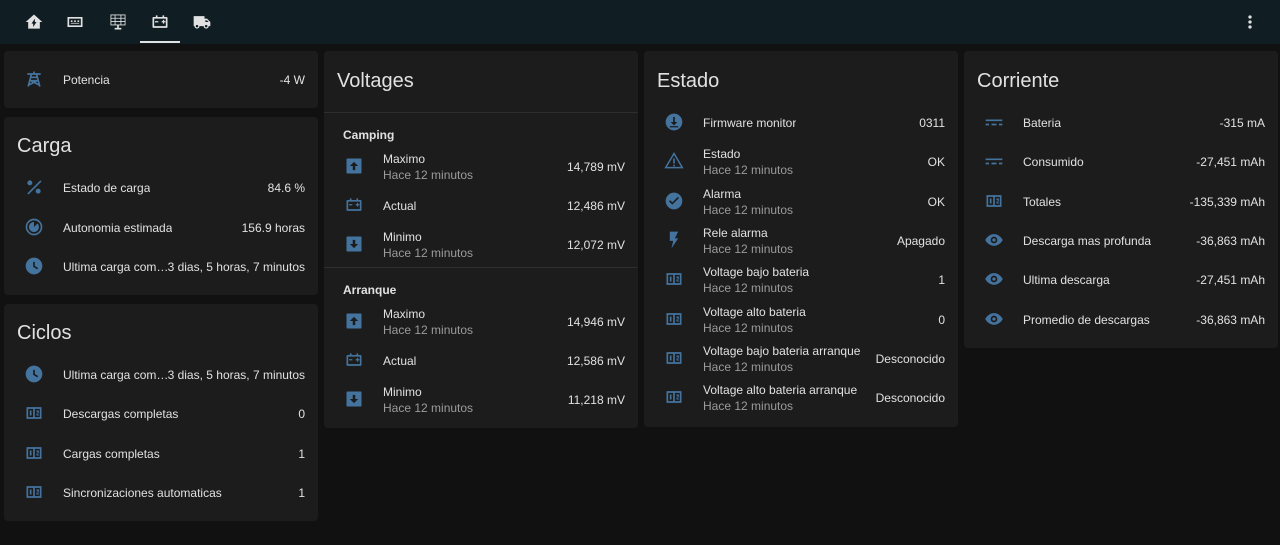  I want to click on tab-solar, so click(118, 22).